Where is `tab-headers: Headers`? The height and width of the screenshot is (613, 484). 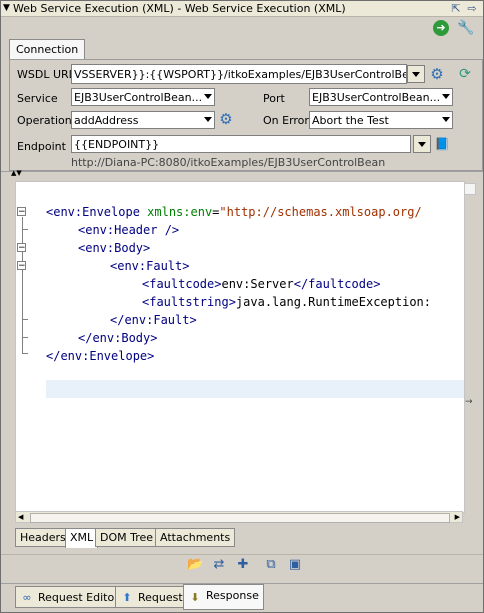
tab-headers: Headers is located at coordinates (43, 537).